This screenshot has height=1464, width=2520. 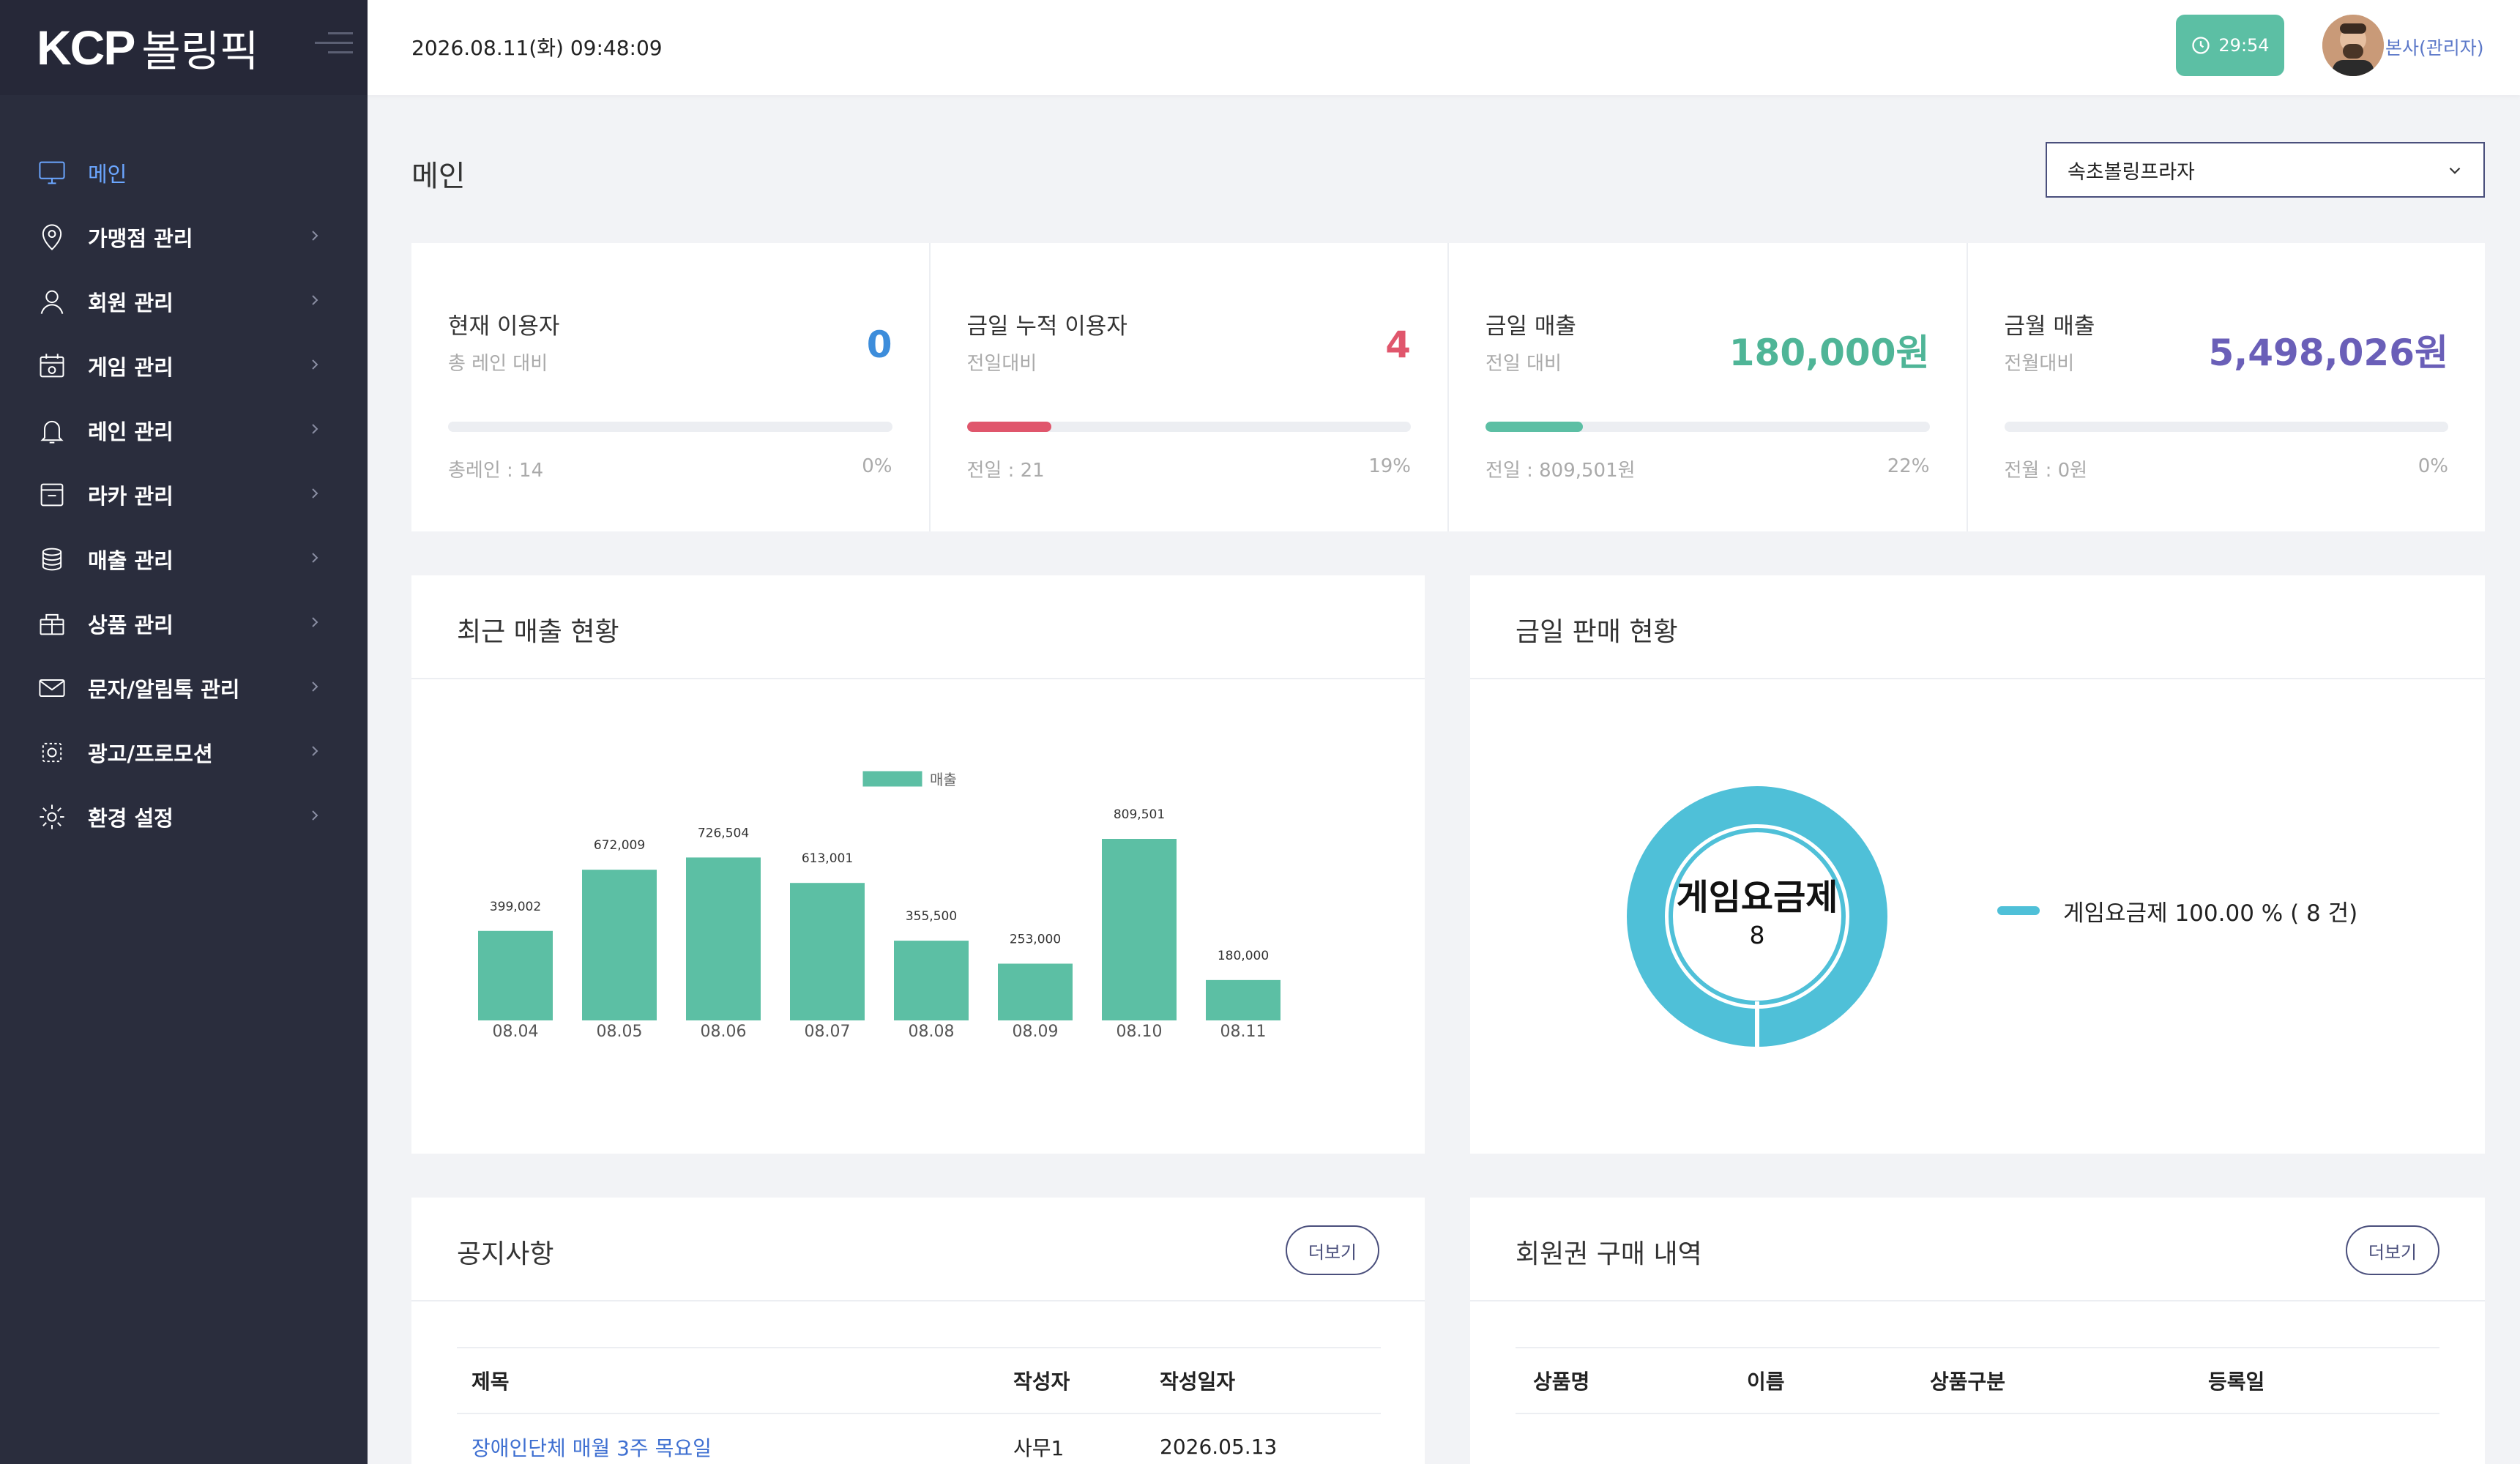 I want to click on stat-value: 5,498,026원, so click(x=2328, y=353).